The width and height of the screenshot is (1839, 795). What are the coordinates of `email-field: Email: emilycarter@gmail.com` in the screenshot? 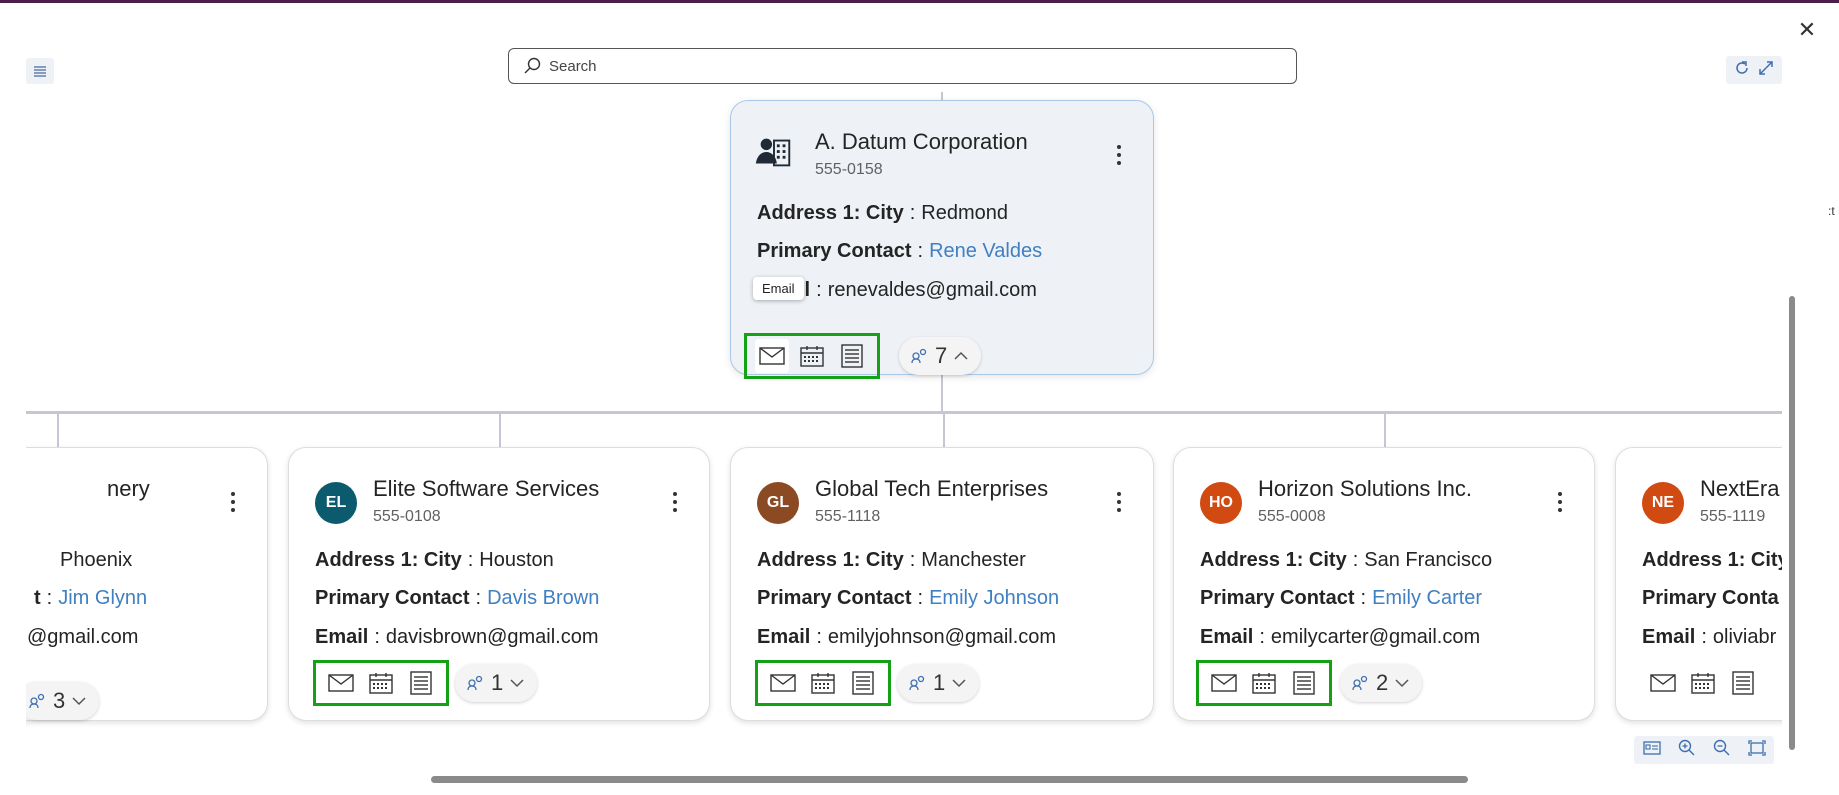 It's located at (1340, 637).